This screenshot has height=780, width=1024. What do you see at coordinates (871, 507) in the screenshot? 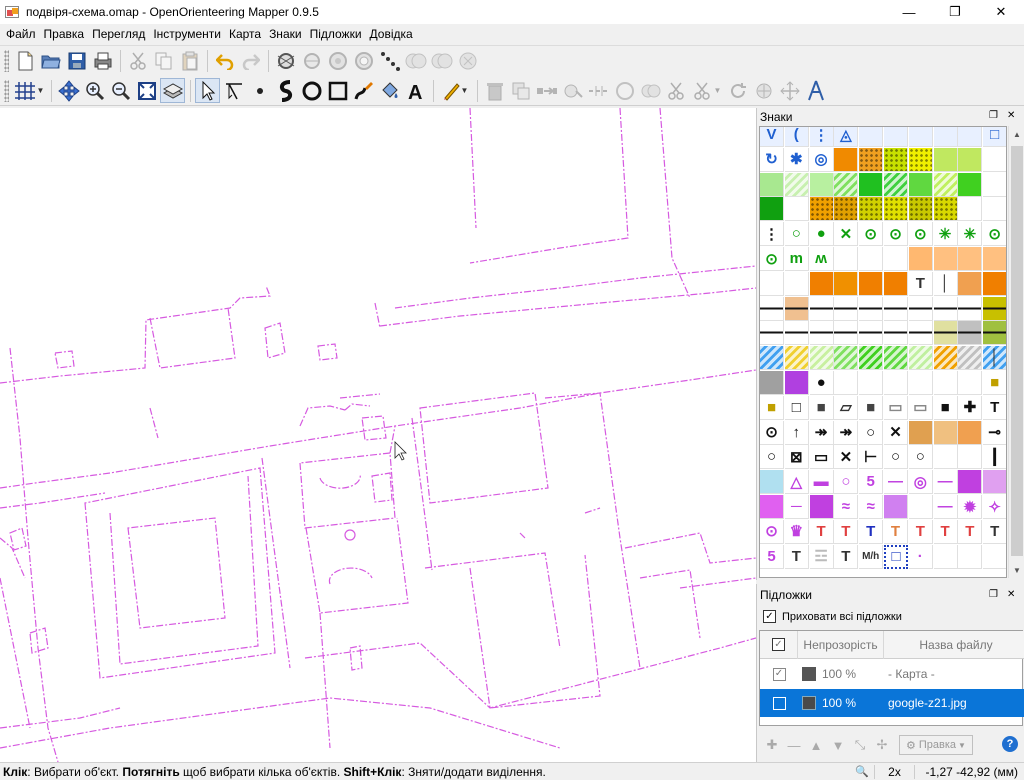
I see `symbol-cell: ≈` at bounding box center [871, 507].